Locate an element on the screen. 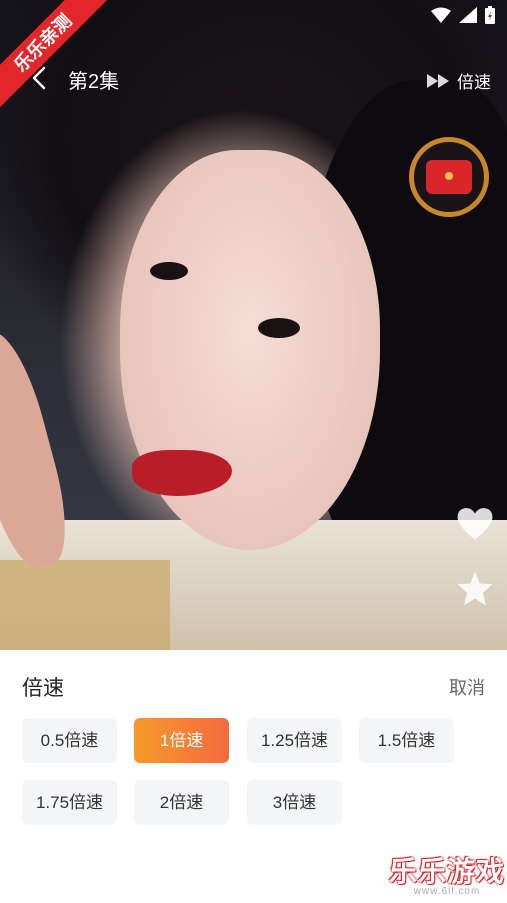  speed-option-1.75: 1.75倍速 is located at coordinates (69, 802).